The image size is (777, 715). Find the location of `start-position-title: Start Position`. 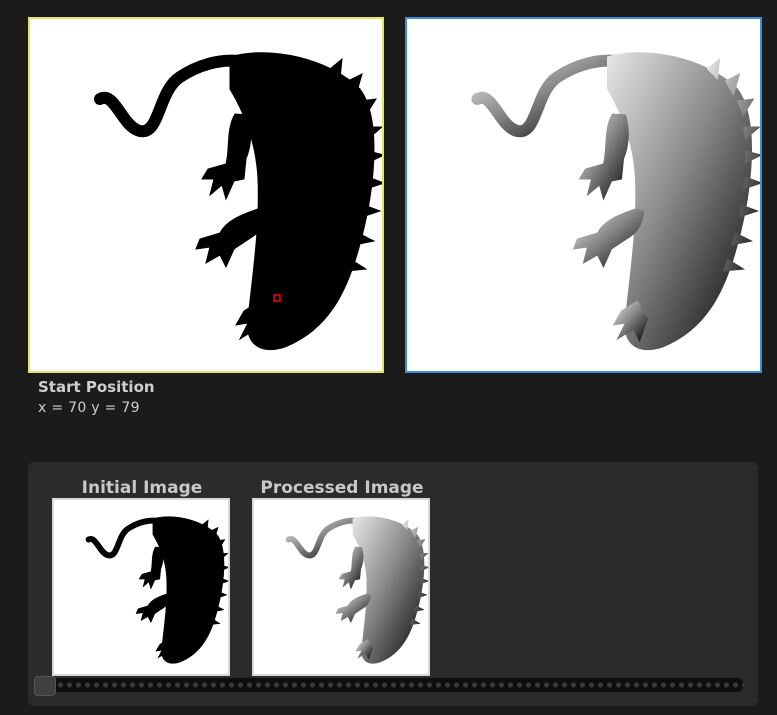

start-position-title: Start Position is located at coordinates (96, 387).